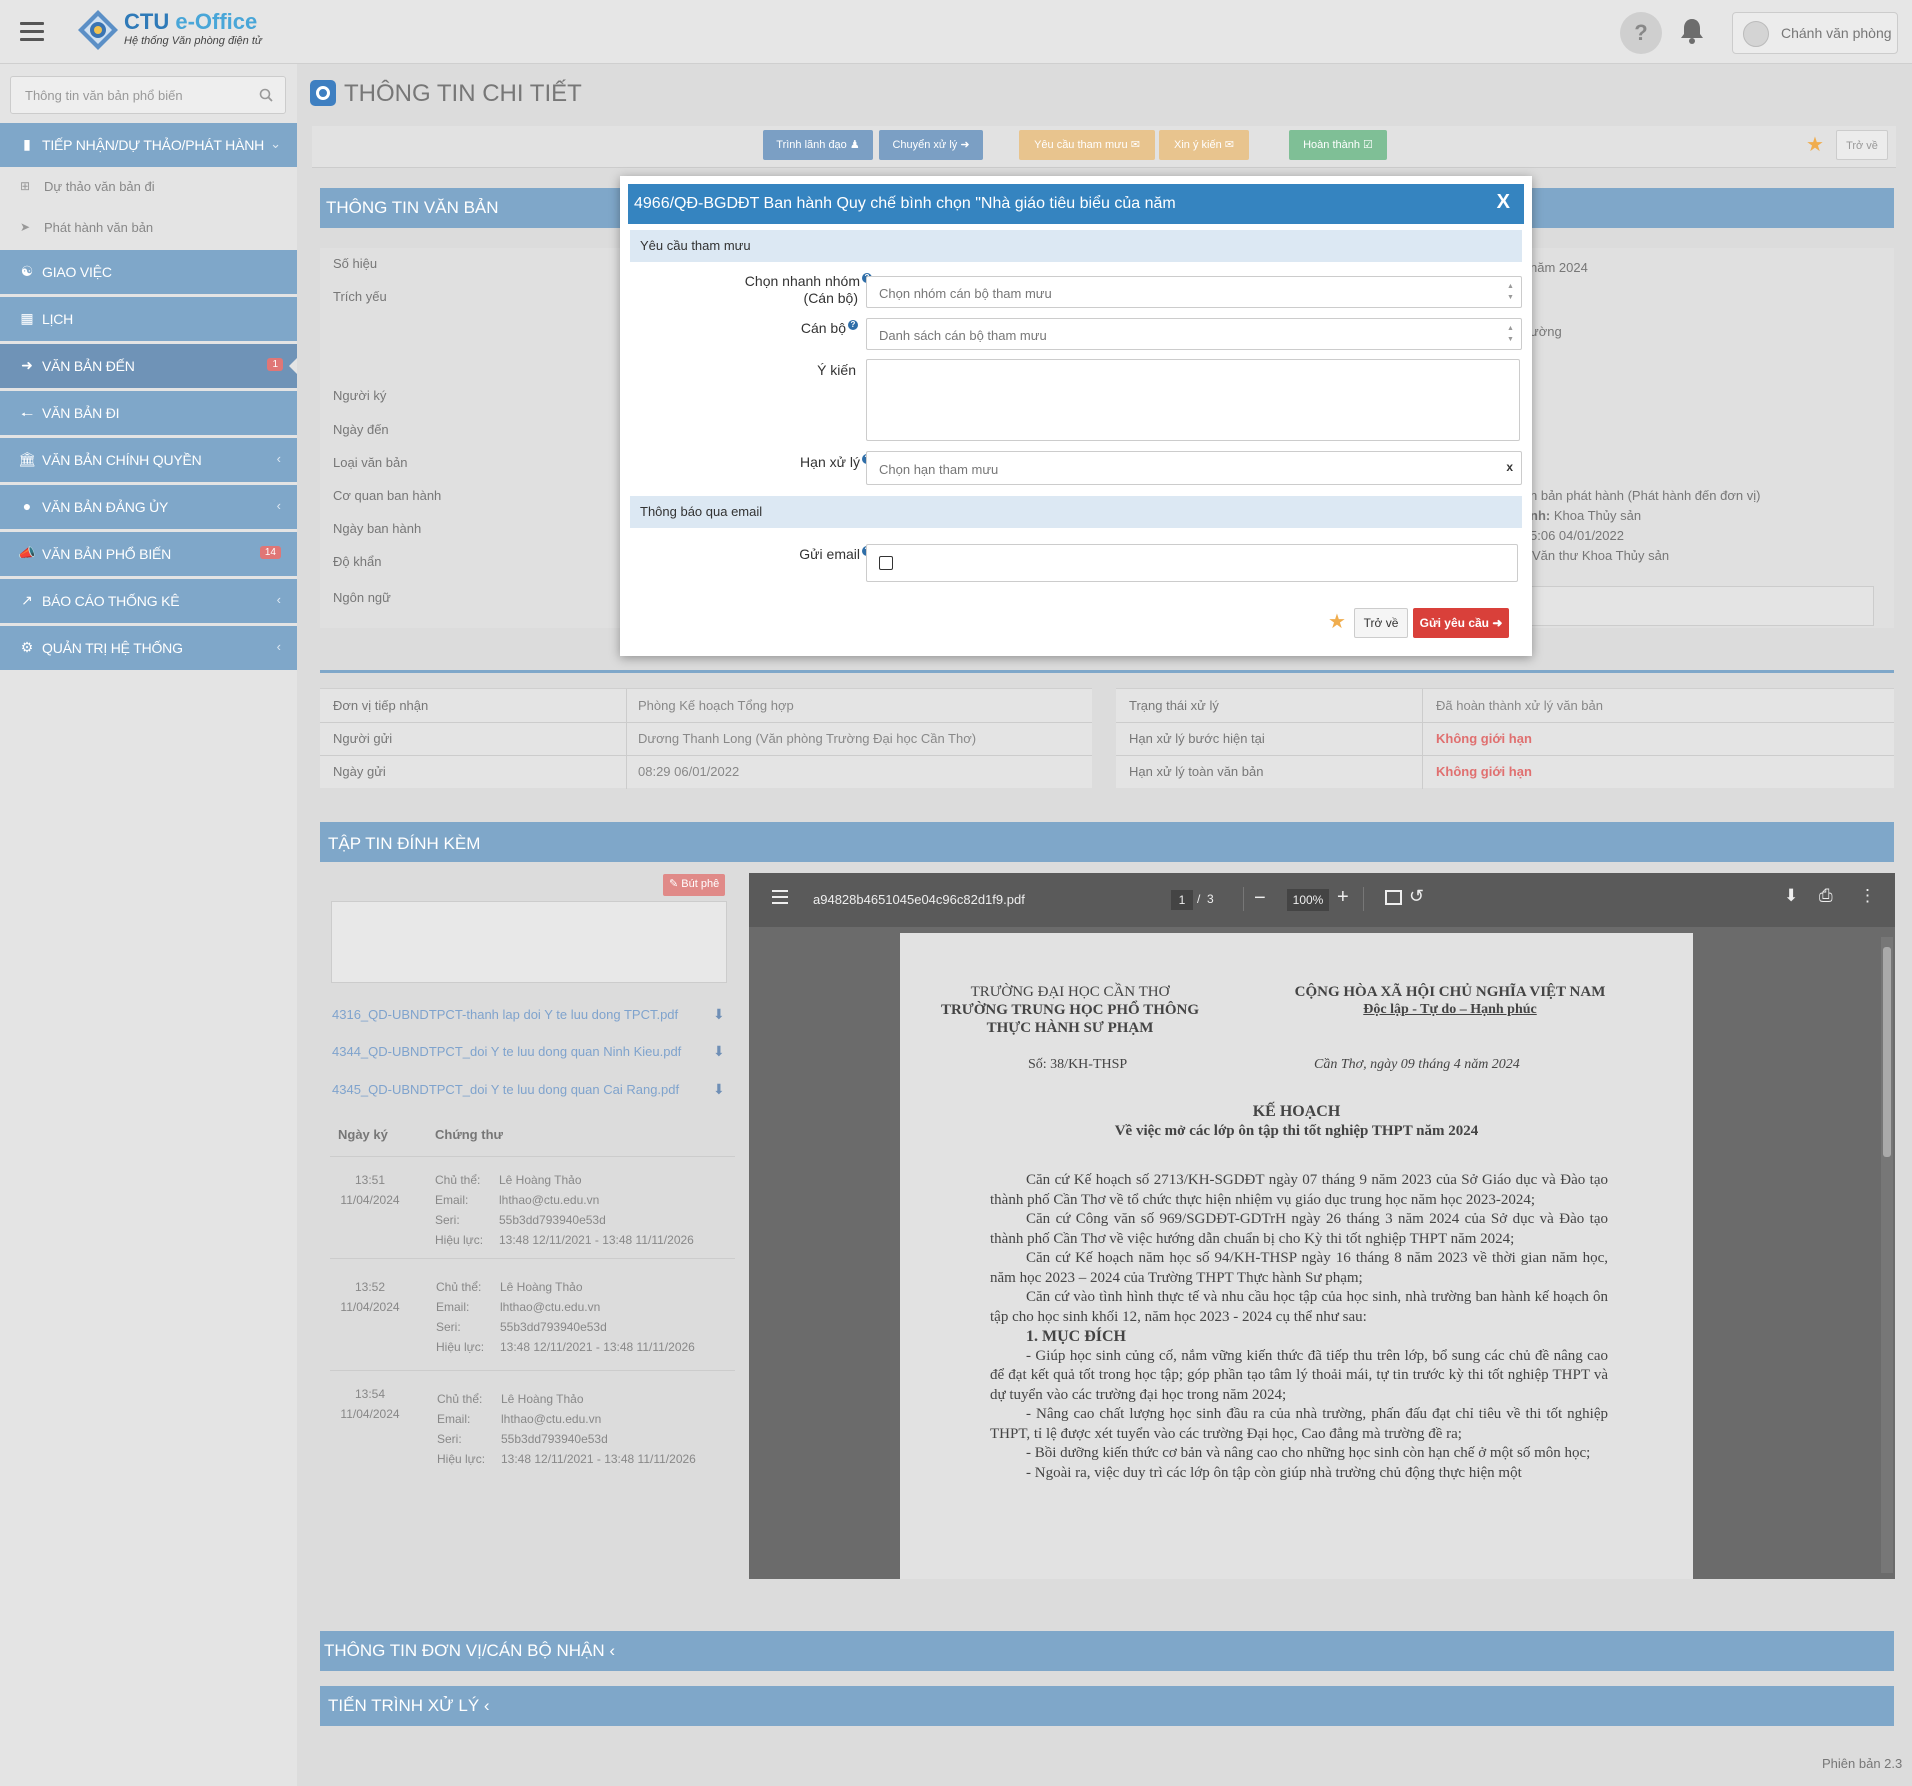  What do you see at coordinates (1194, 334) in the screenshot?
I see `staff-select: Danh sách cán bộ tham mưu ▲ ▼` at bounding box center [1194, 334].